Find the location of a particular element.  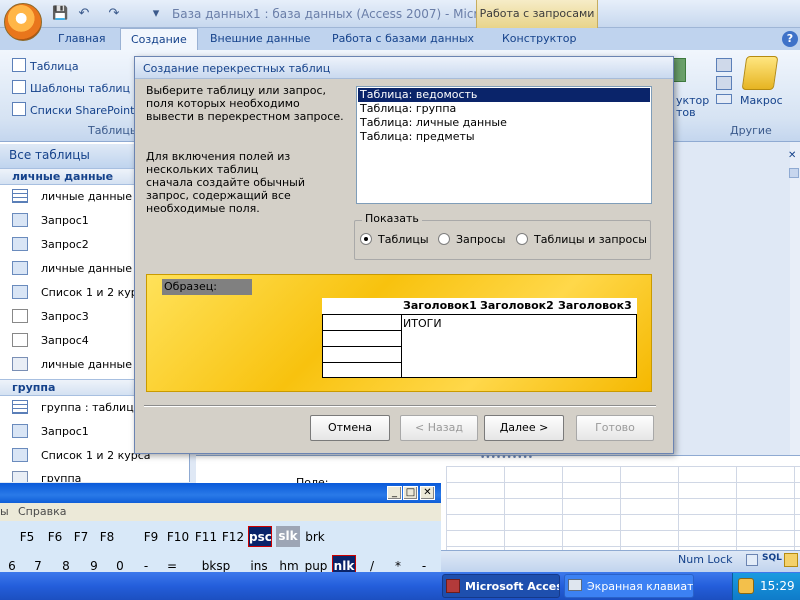

list-item: Таблица: личные данные is located at coordinates (504, 123).